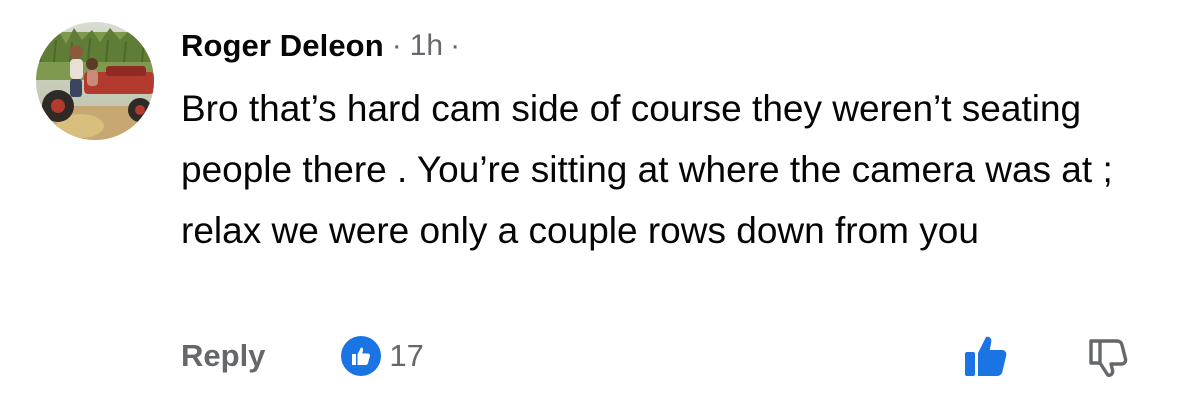 This screenshot has height=413, width=1179. I want to click on dislike-button, so click(1107, 357).